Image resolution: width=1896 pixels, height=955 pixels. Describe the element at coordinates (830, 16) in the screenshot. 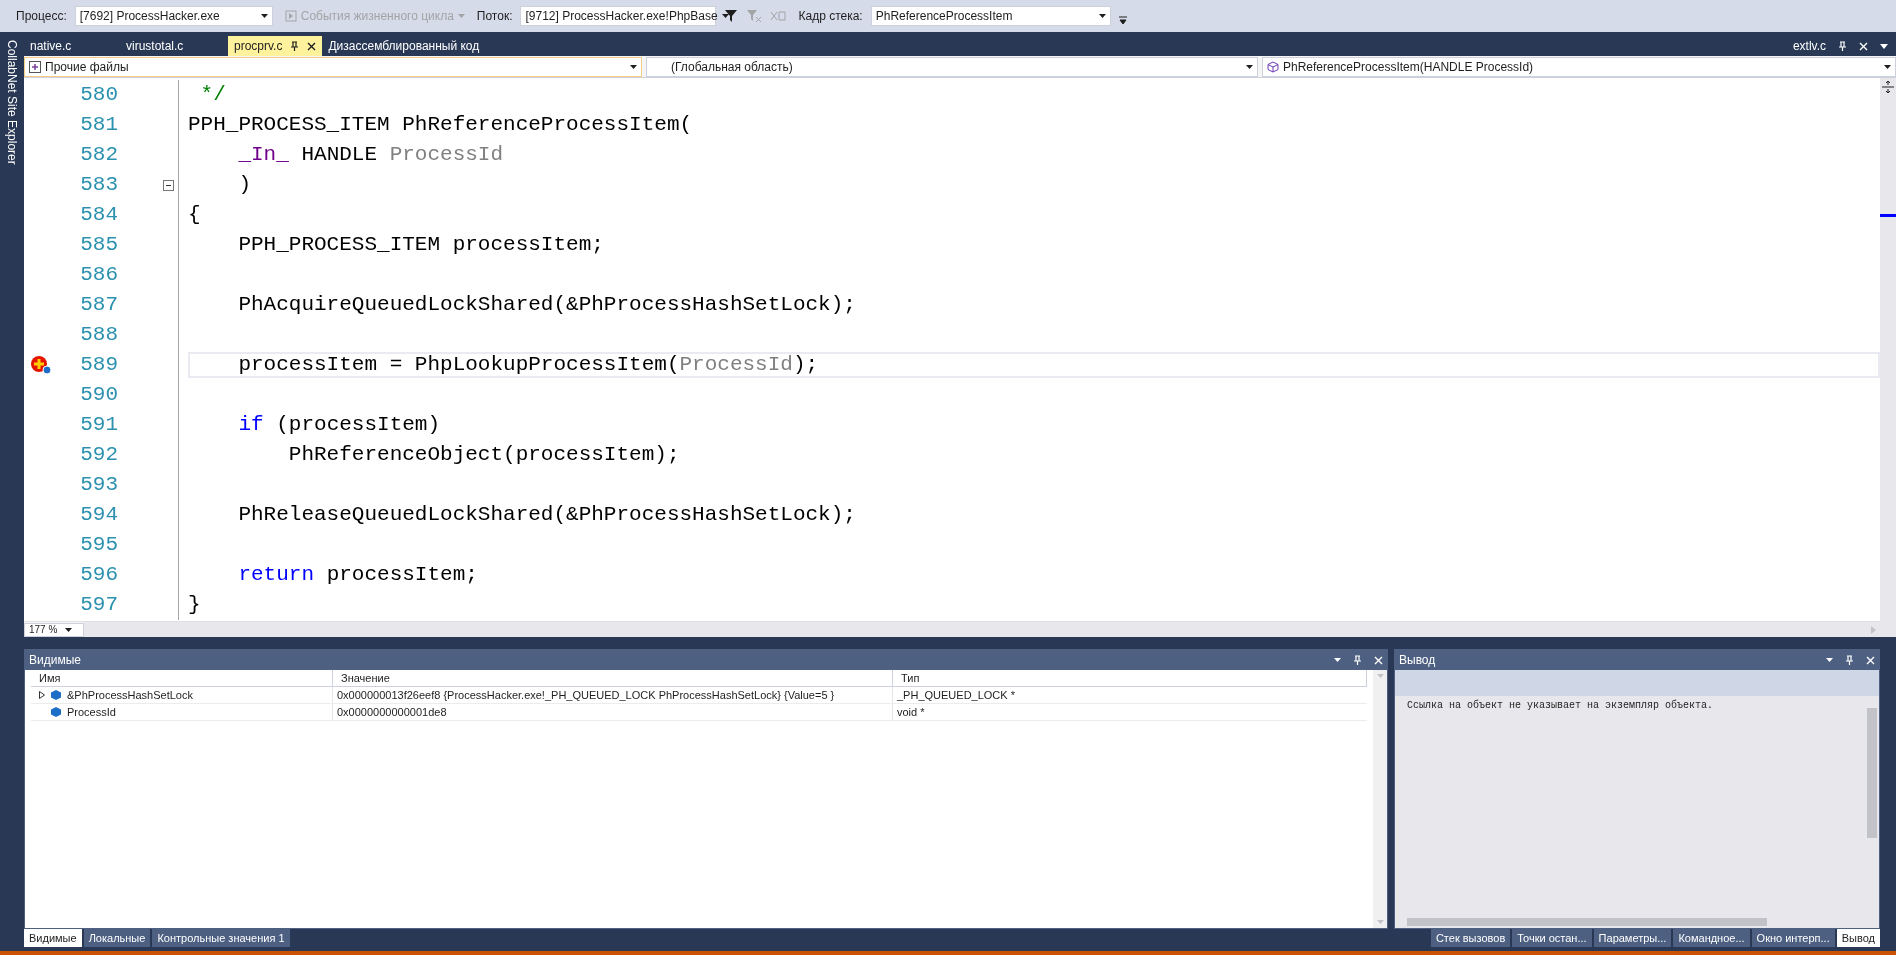

I see `stack-frame-label: Кадр стека:` at that location.